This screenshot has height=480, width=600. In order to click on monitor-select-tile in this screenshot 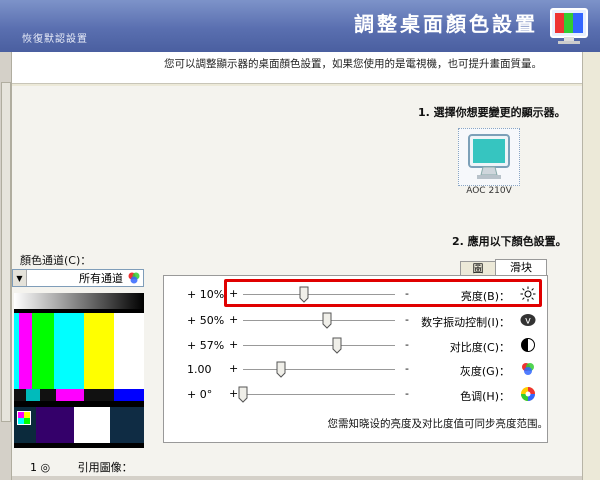, I will do `click(489, 157)`.